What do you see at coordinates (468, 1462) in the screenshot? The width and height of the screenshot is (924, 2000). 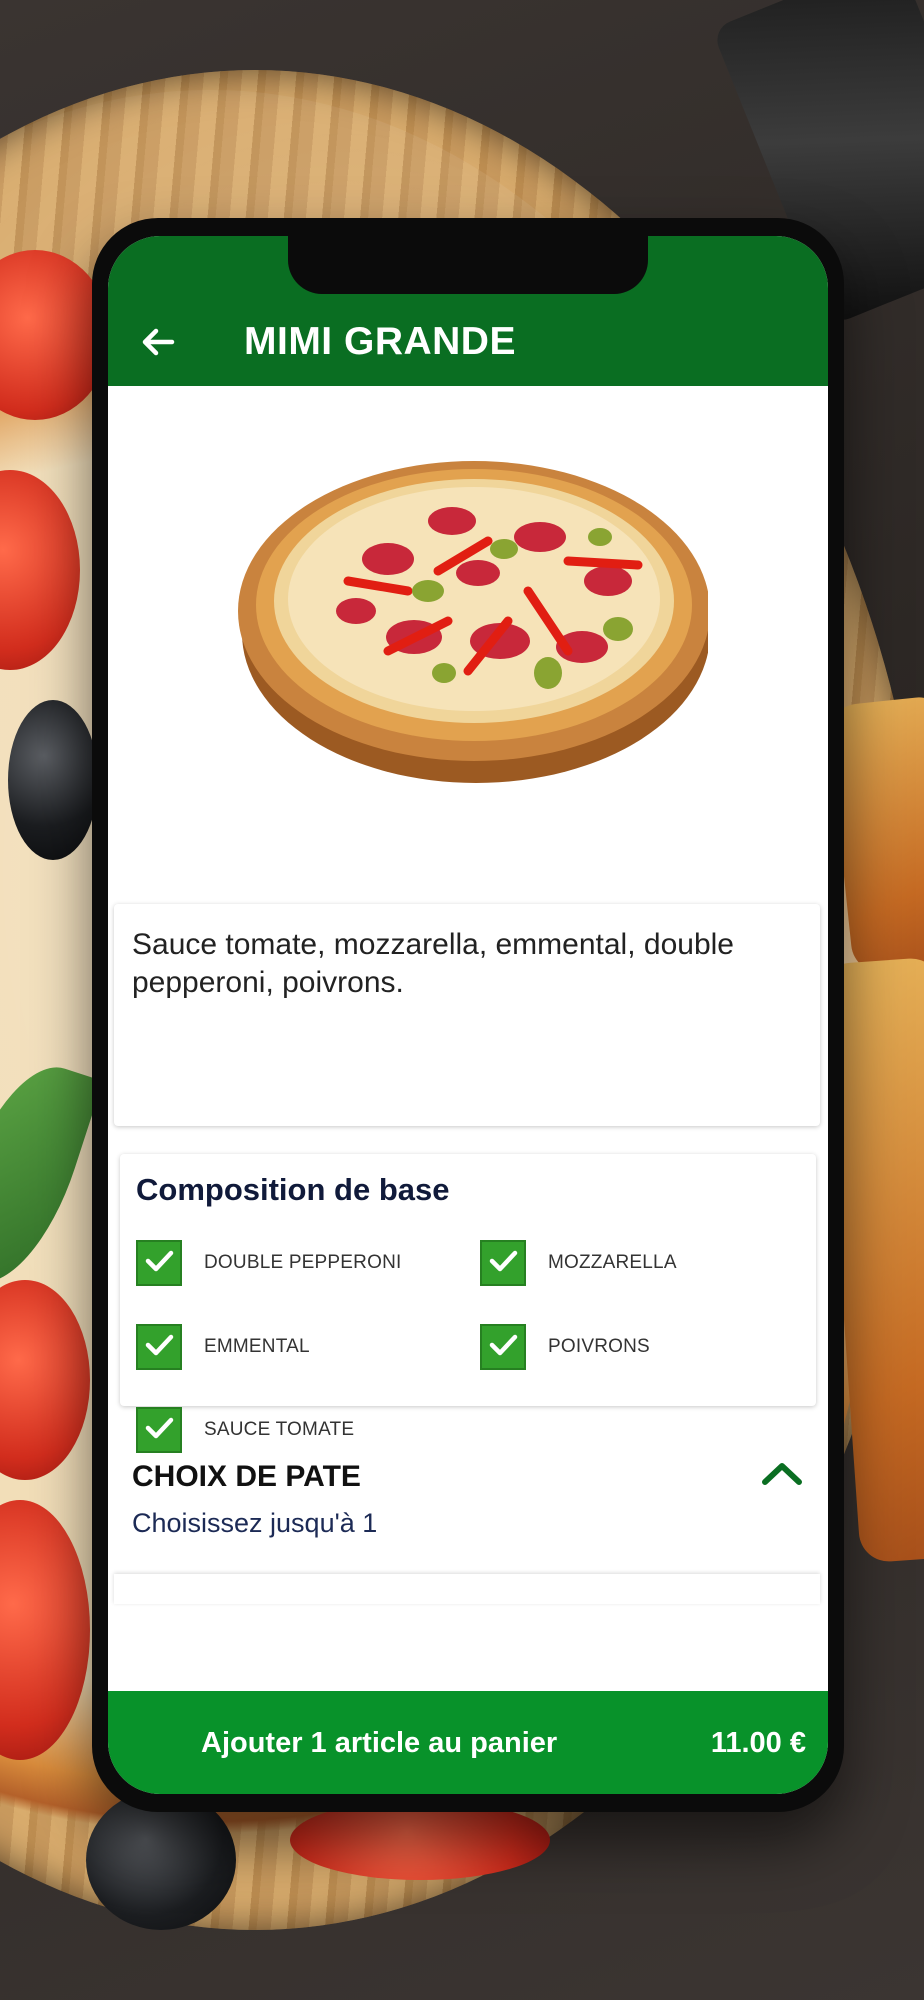 I see `pate-section-header: CHOIX DE PATE` at bounding box center [468, 1462].